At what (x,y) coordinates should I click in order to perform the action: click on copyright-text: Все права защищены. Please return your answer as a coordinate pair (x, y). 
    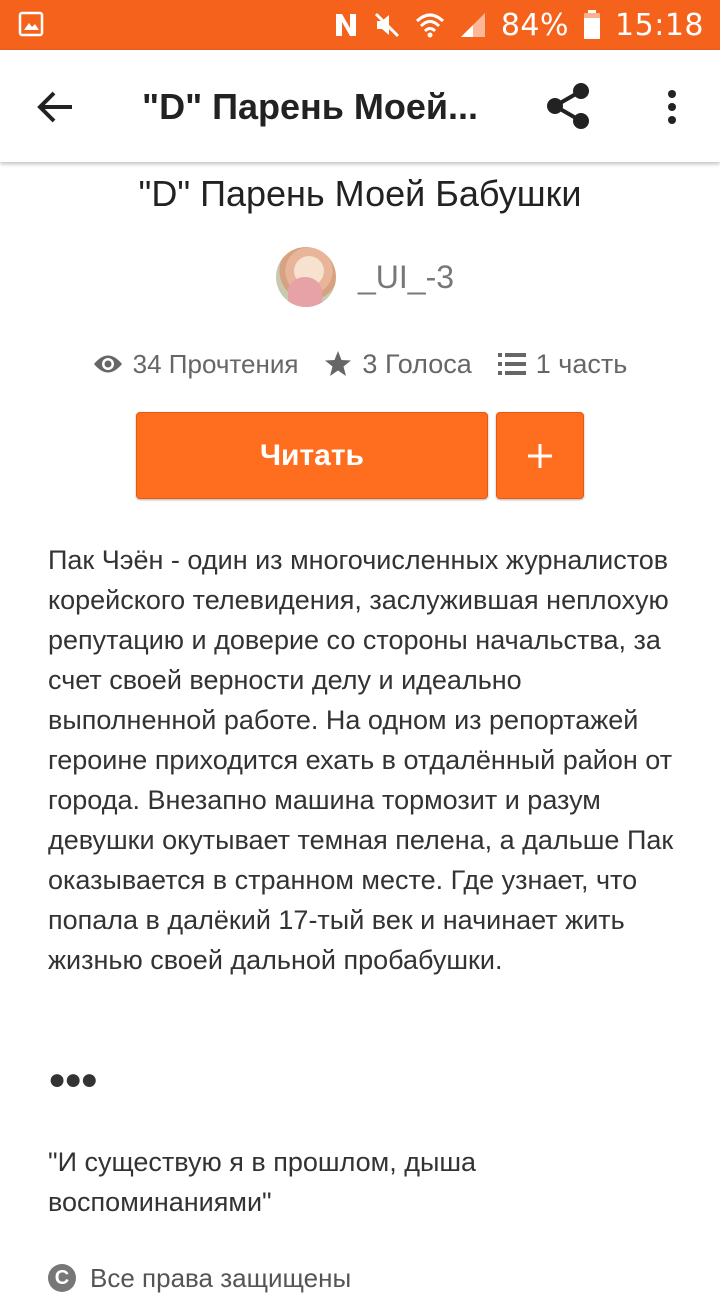
    Looking at the image, I should click on (221, 1277).